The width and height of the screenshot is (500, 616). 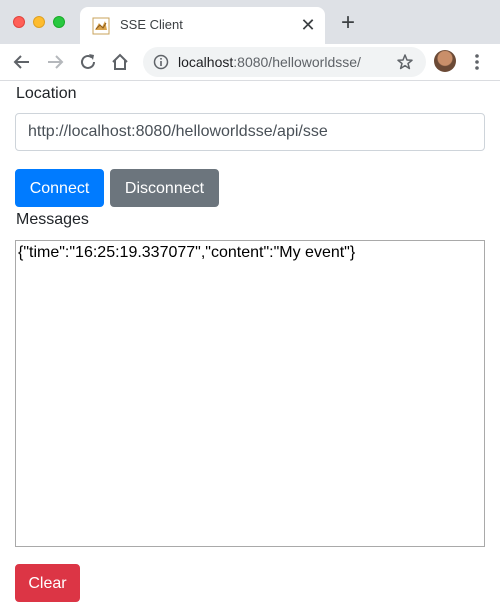 What do you see at coordinates (59, 22) in the screenshot?
I see `maximize-window-button` at bounding box center [59, 22].